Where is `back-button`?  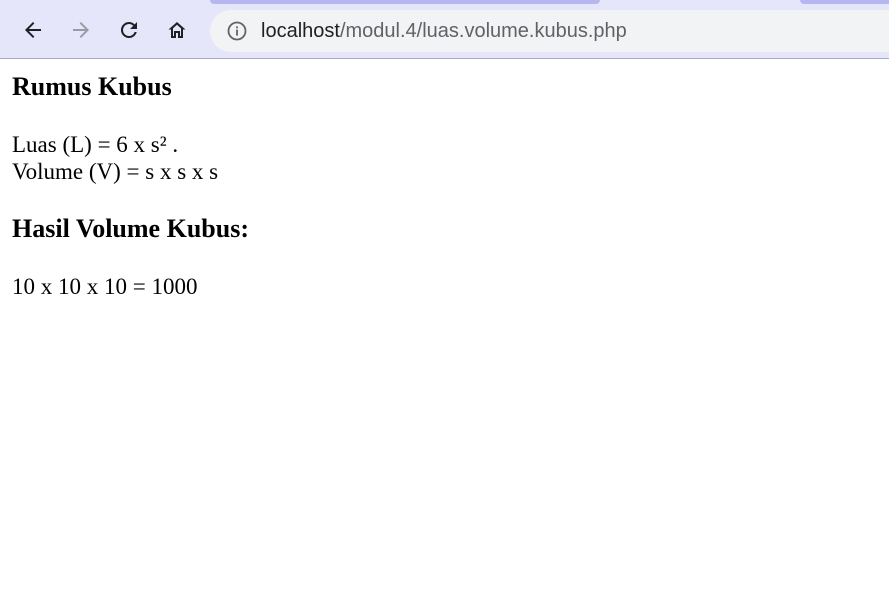
back-button is located at coordinates (33, 30).